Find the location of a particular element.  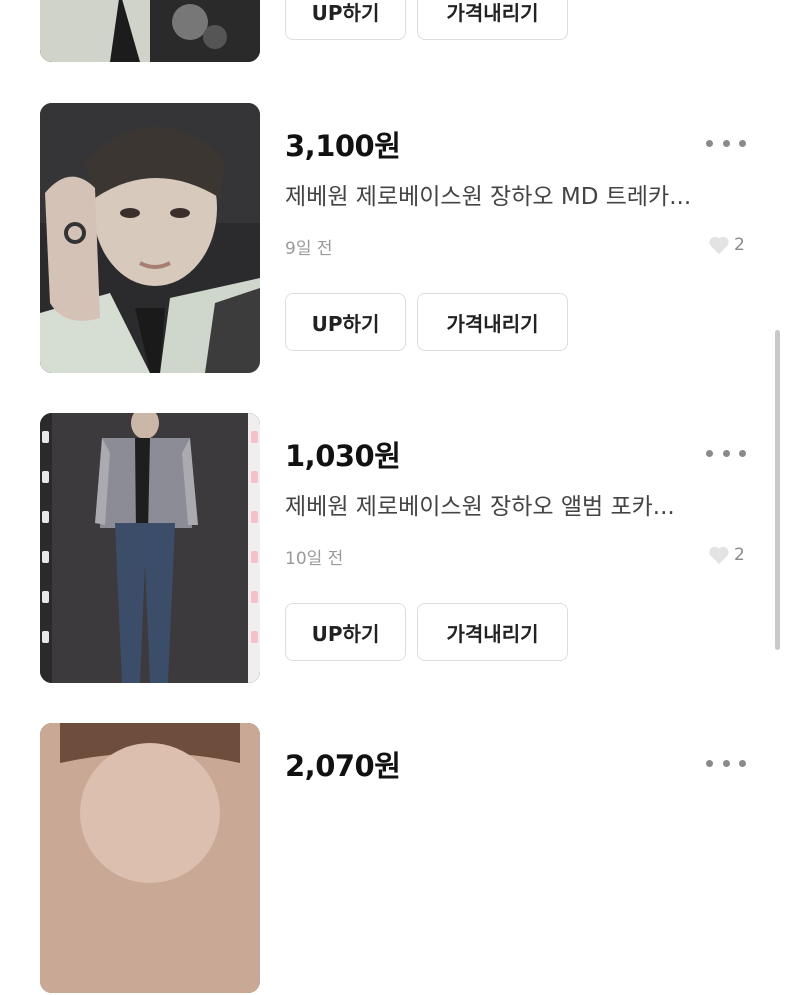

listing-item: UP하기 가격내리기 is located at coordinates (393, 32).